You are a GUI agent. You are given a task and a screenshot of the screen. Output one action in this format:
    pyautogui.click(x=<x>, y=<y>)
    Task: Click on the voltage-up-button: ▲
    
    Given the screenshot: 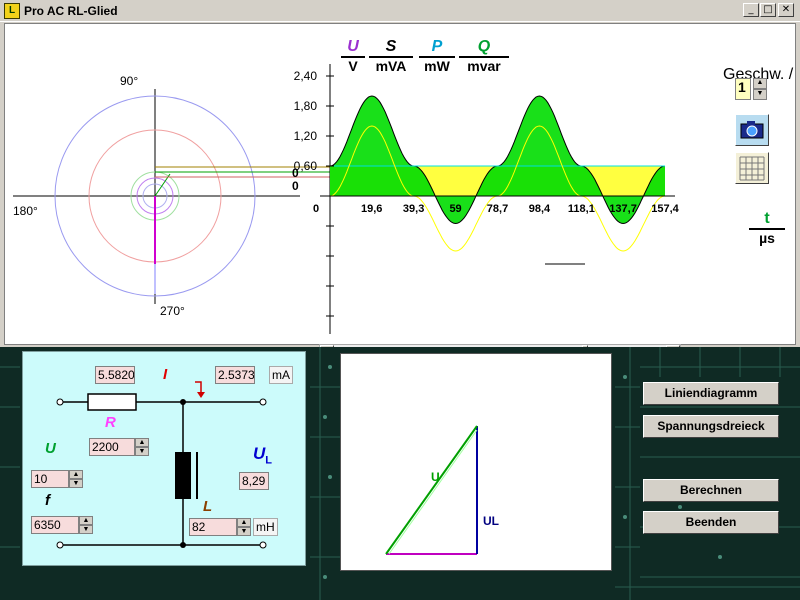 What is the action you would take?
    pyautogui.click(x=76, y=474)
    